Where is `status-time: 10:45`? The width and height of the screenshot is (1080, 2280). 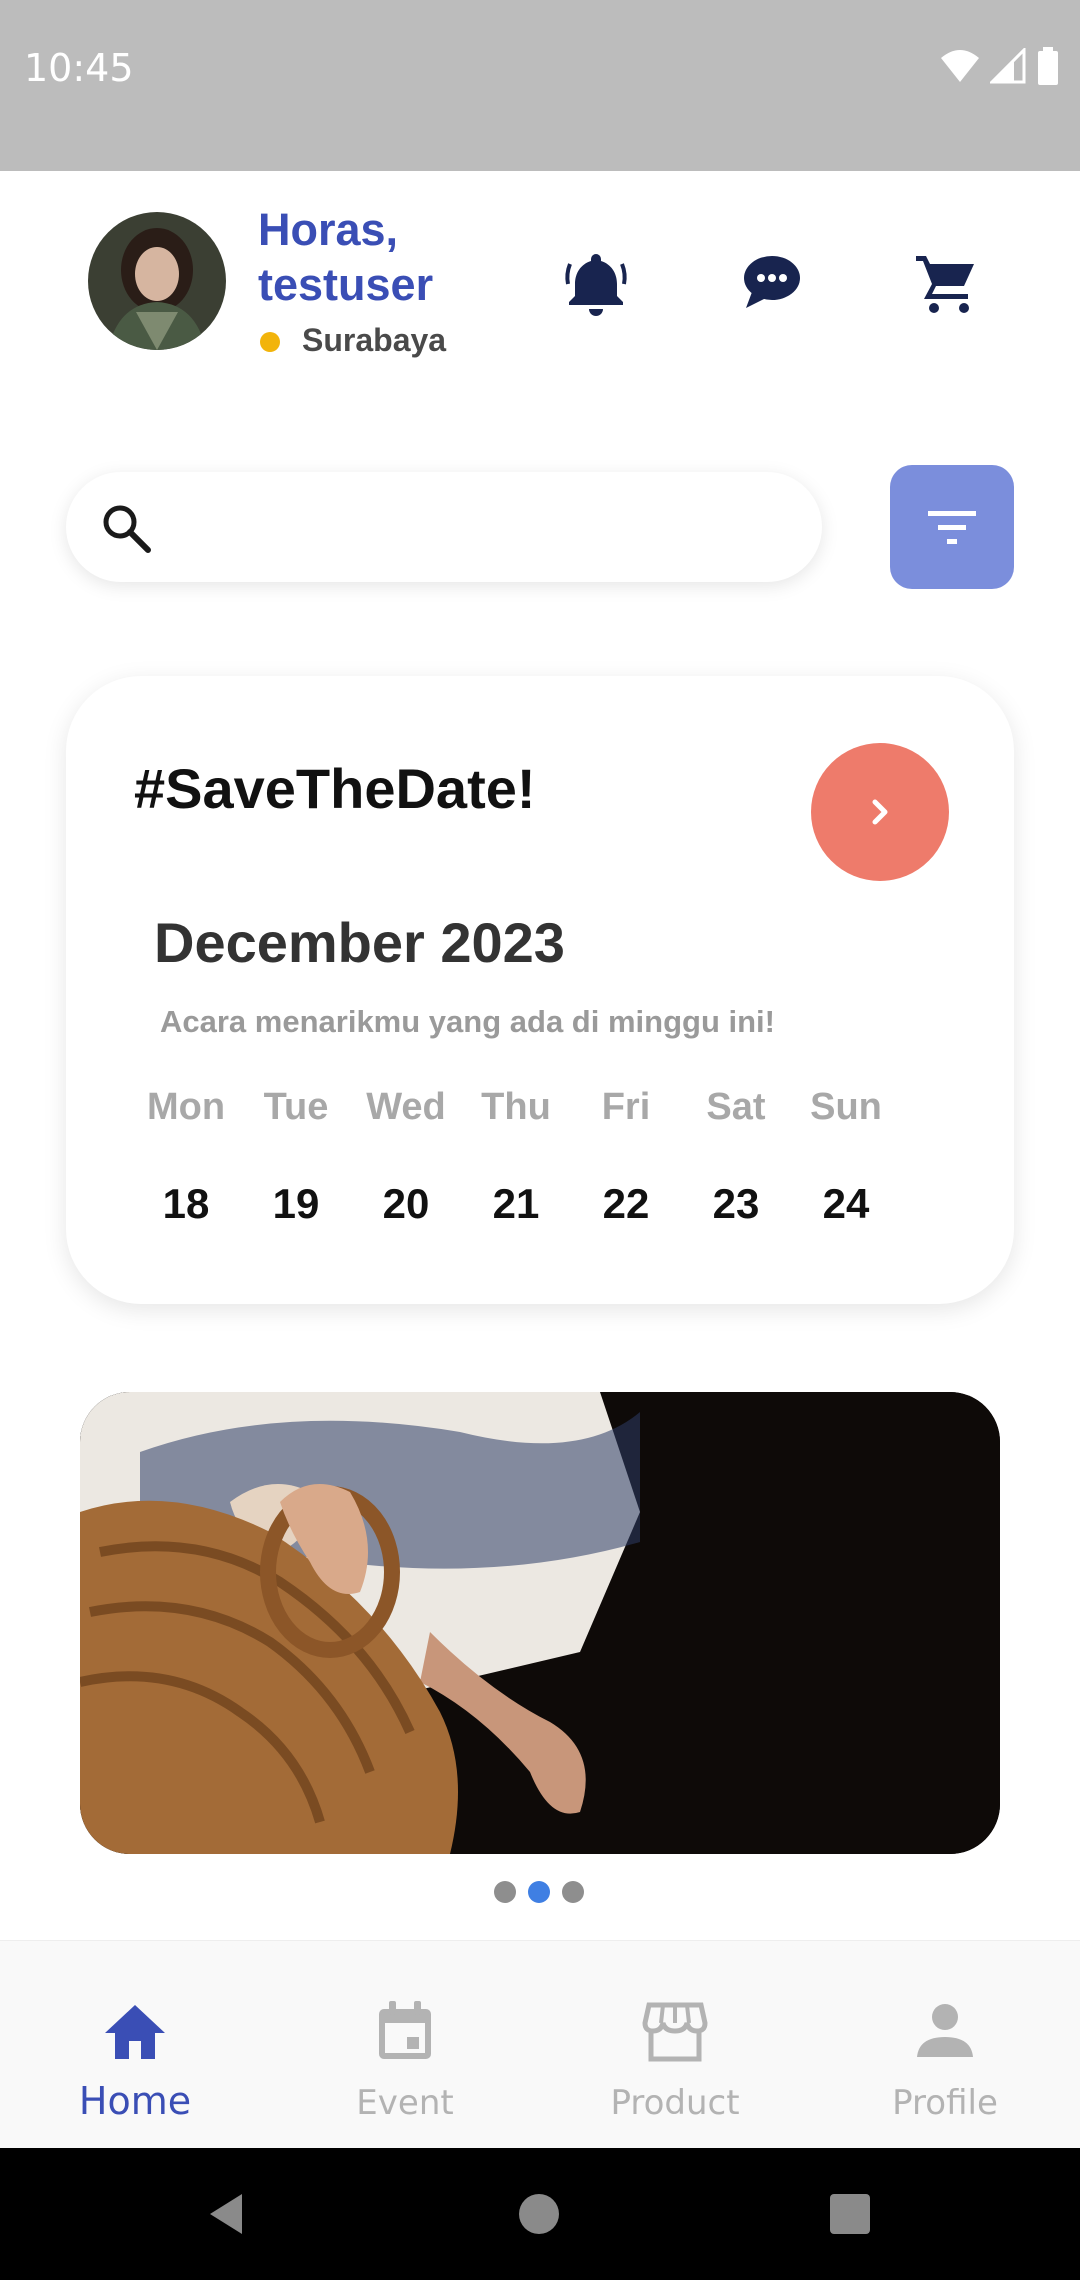 status-time: 10:45 is located at coordinates (79, 68).